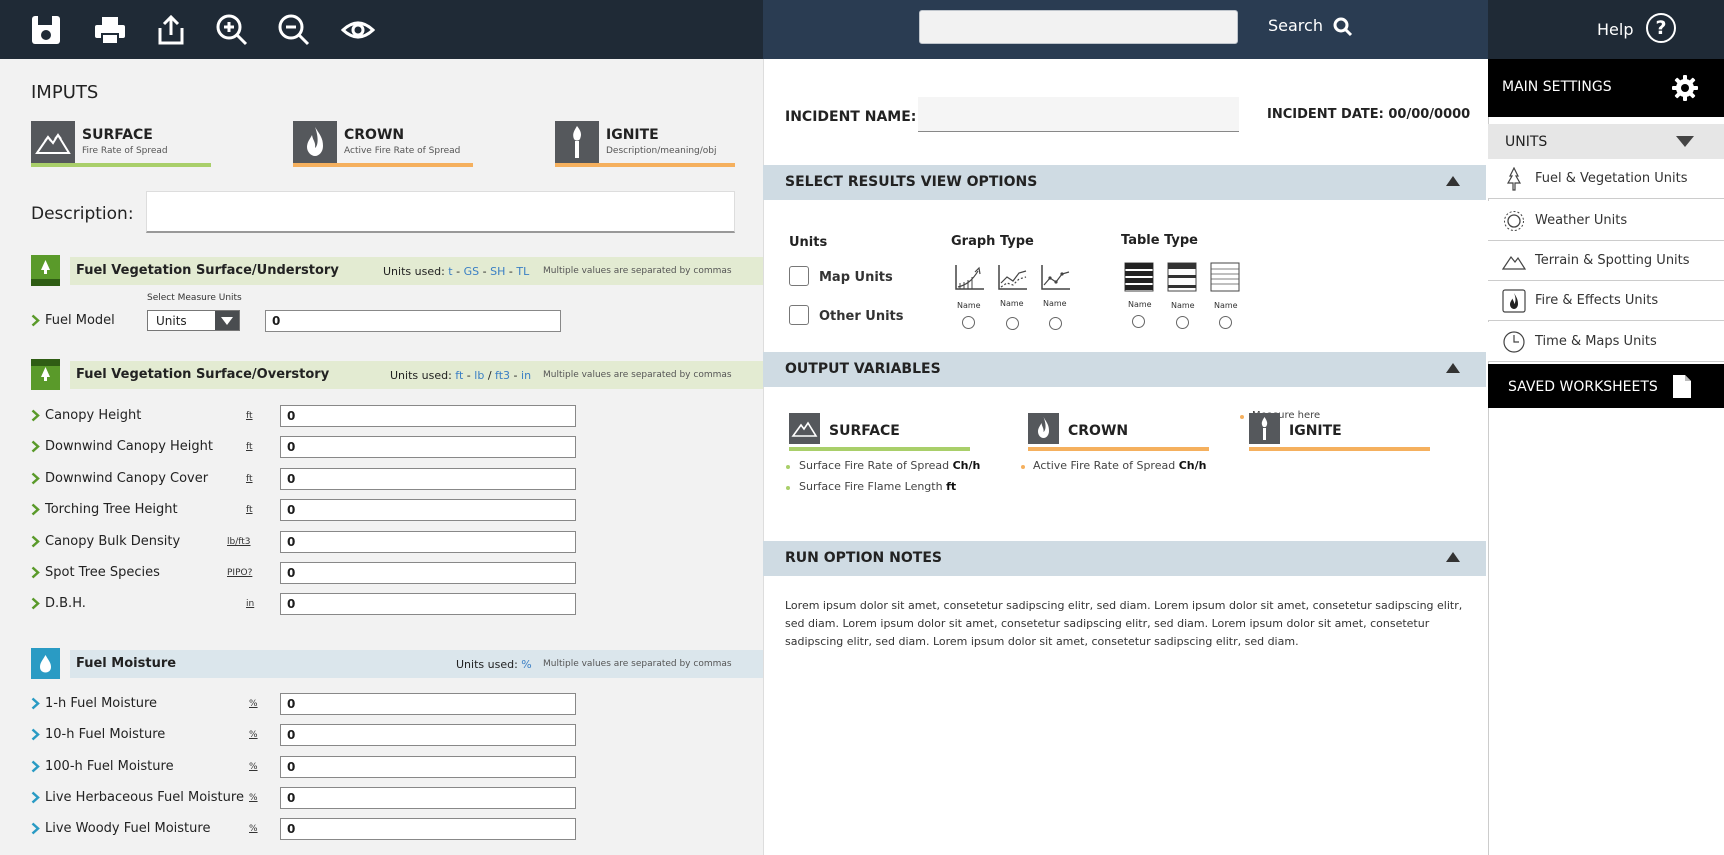  Describe the element at coordinates (1124, 369) in the screenshot. I see `output-variables-header: OUTPUT VARIABLES` at that location.